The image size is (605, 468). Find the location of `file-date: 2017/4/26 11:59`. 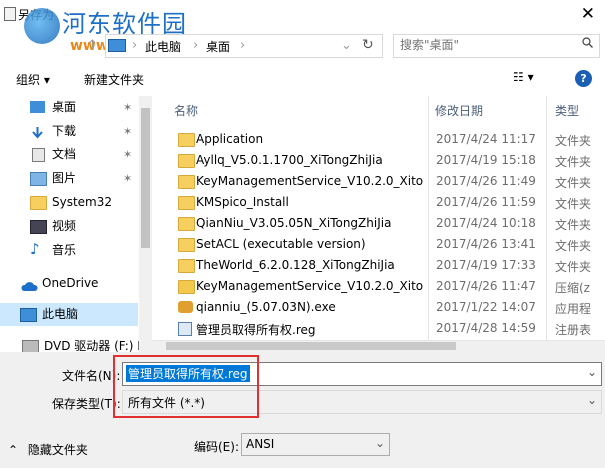

file-date: 2017/4/26 11:59 is located at coordinates (486, 202).